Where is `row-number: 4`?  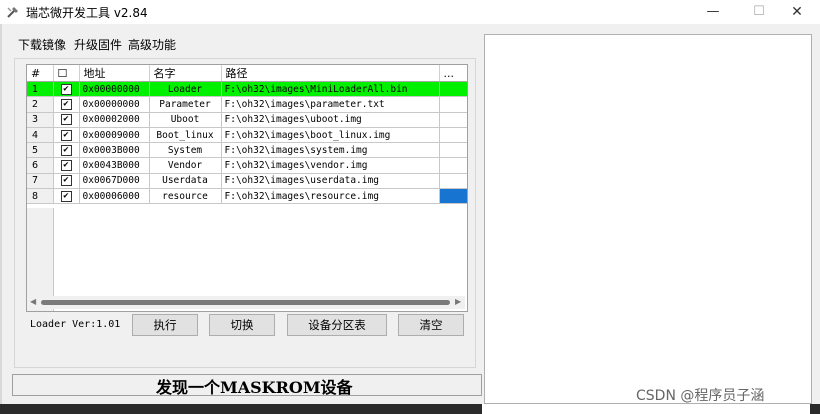
row-number: 4 is located at coordinates (40, 135).